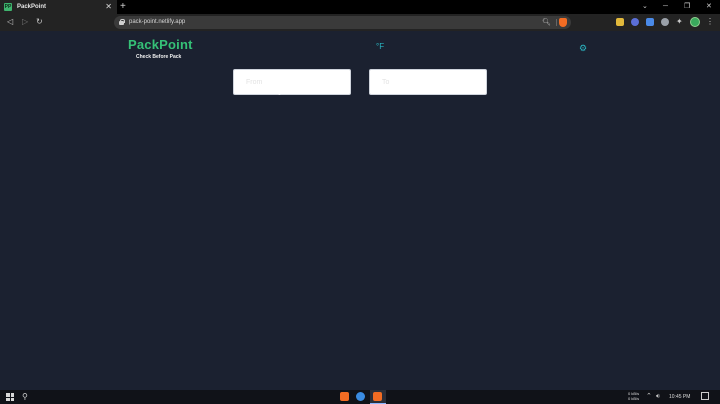  What do you see at coordinates (695, 22) in the screenshot?
I see `profile-avatar` at bounding box center [695, 22].